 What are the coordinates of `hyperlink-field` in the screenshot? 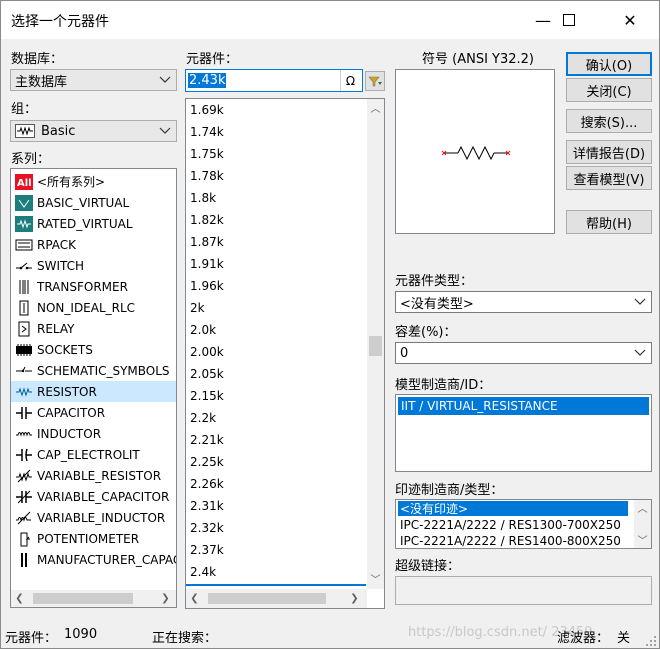 It's located at (523, 590).